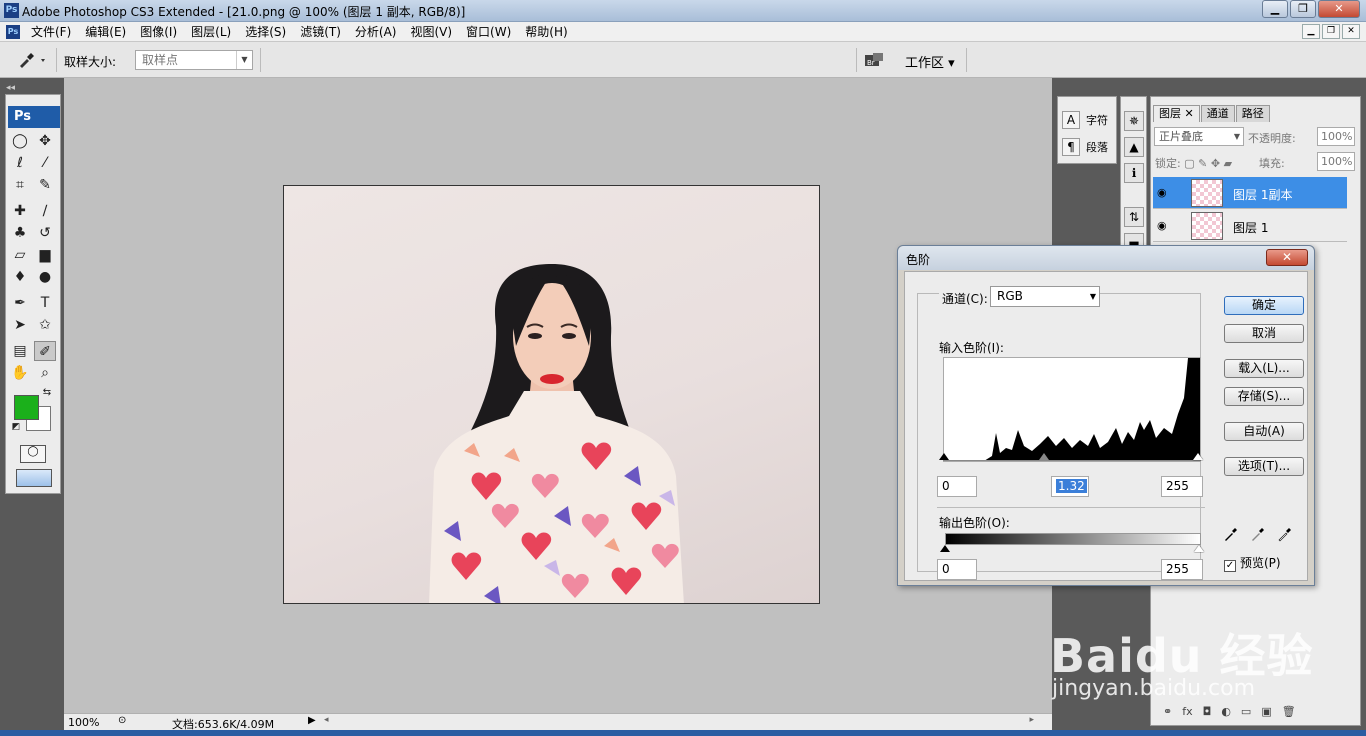 The height and width of the screenshot is (736, 1366). I want to click on histogram-icon: ▲, so click(1134, 147).